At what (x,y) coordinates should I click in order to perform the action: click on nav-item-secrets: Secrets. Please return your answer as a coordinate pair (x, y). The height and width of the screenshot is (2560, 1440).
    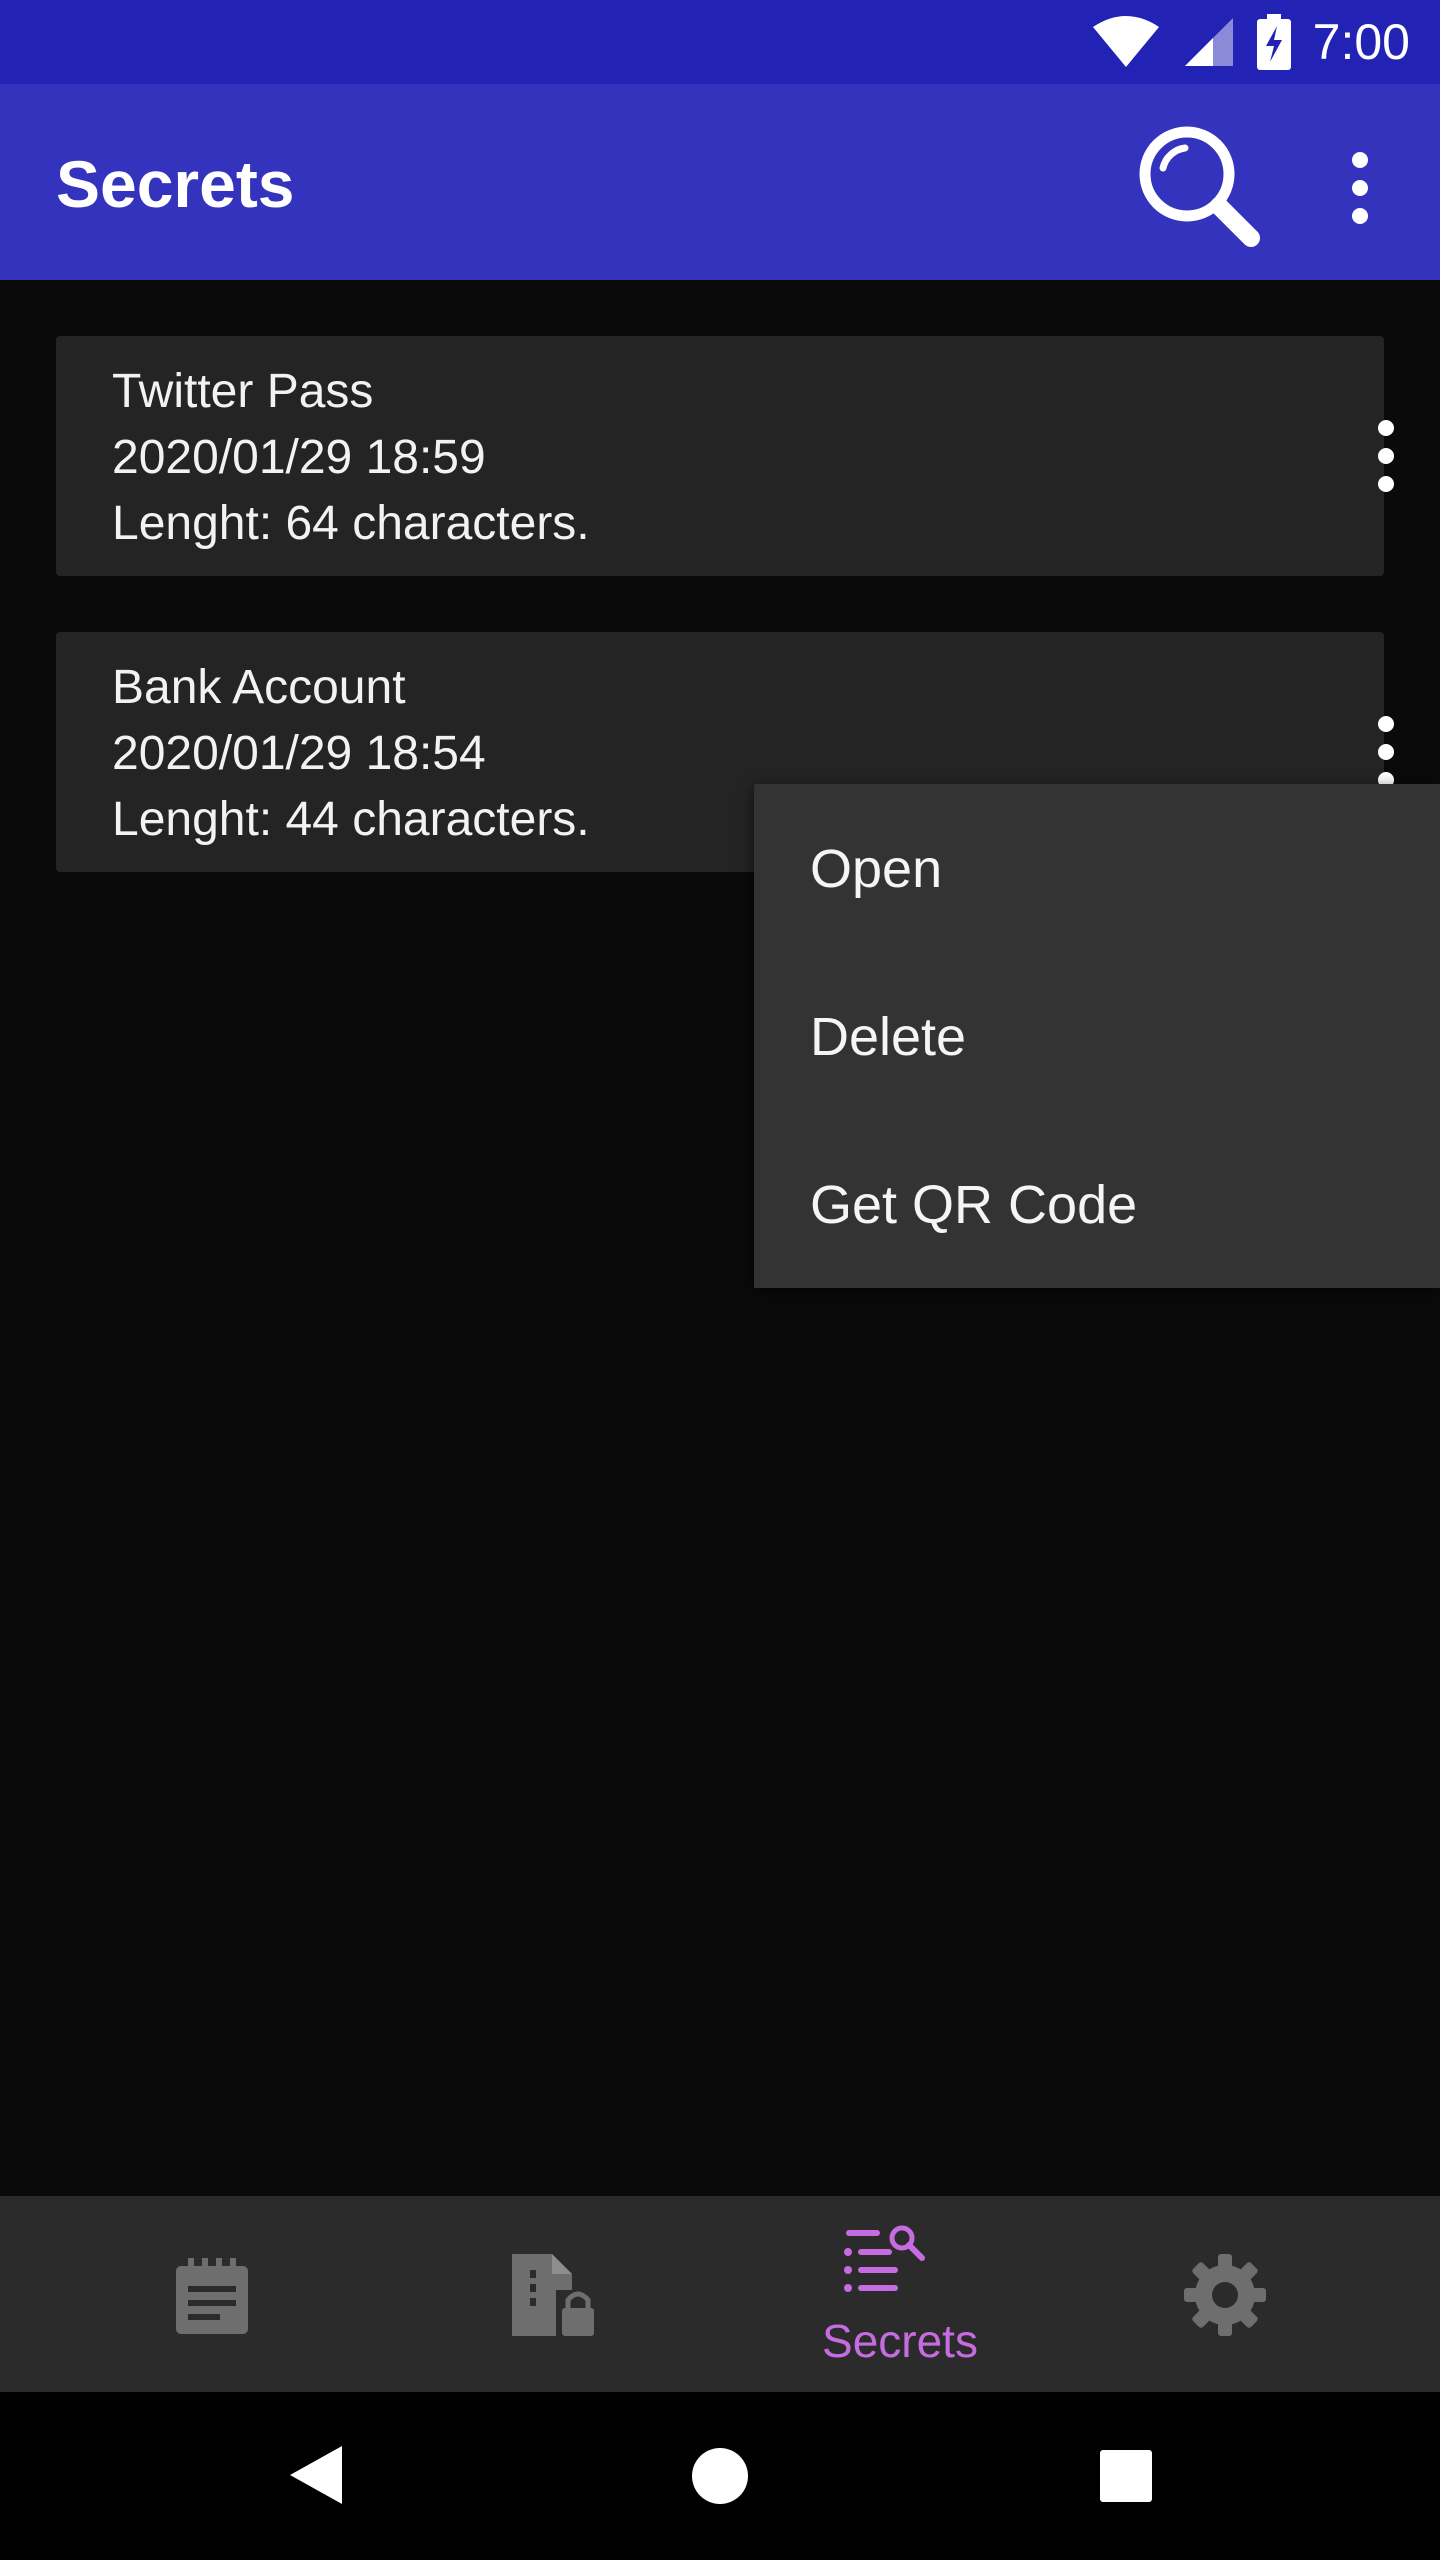
    Looking at the image, I should click on (900, 2294).